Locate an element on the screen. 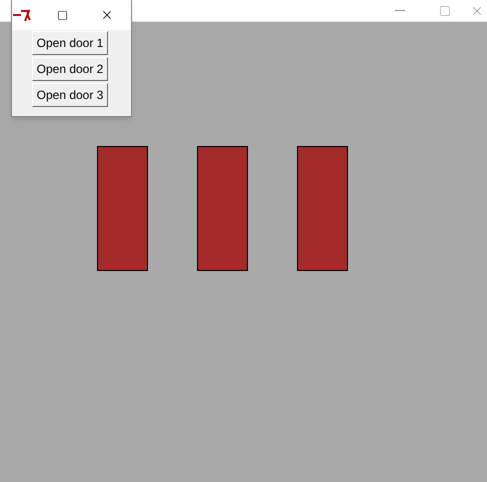  close-icon is located at coordinates (107, 15).